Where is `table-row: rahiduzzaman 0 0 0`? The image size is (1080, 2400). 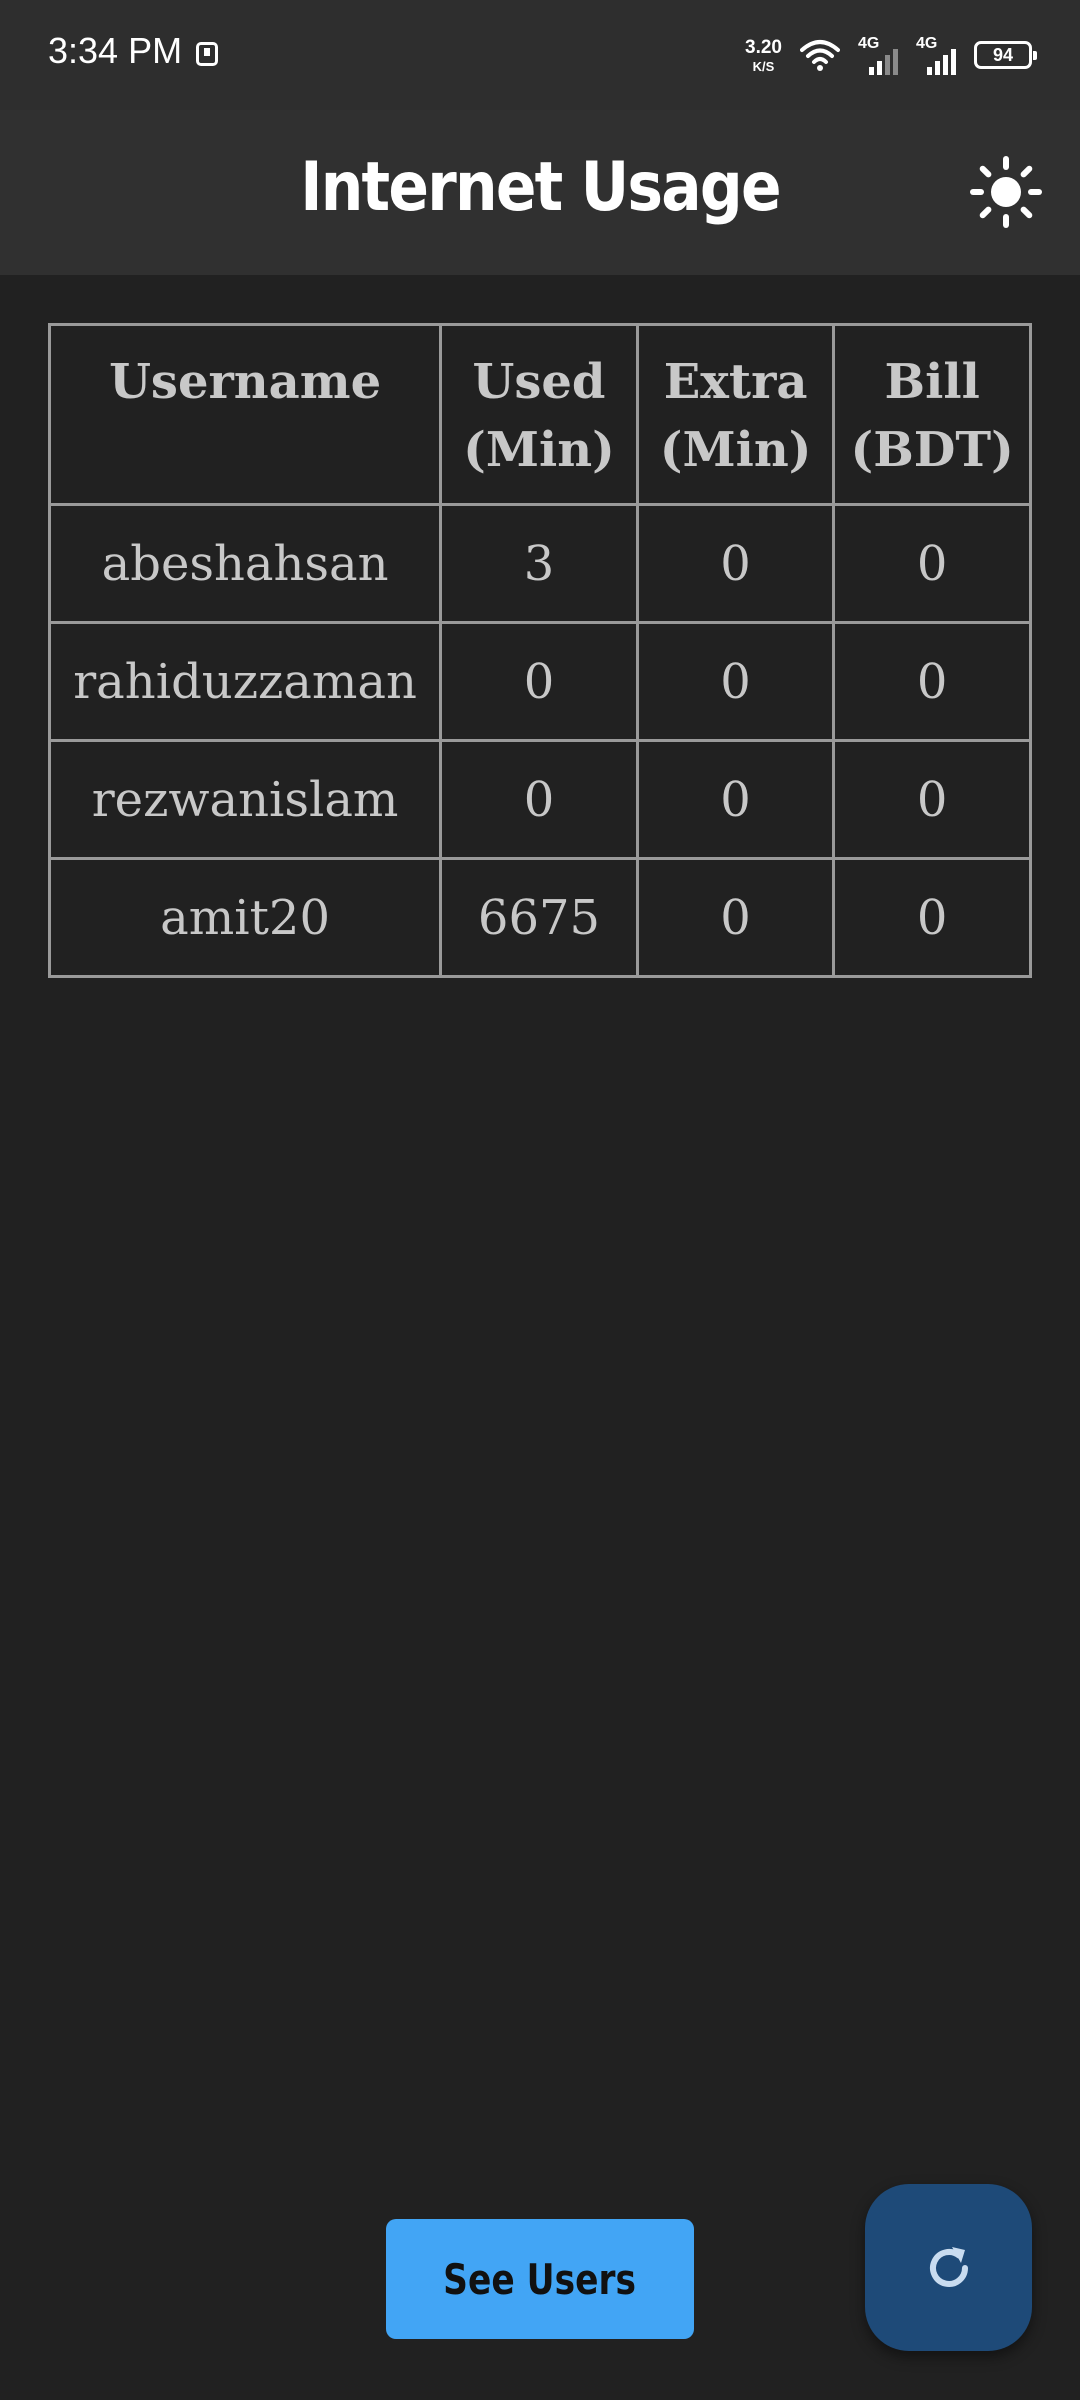 table-row: rahiduzzaman 0 0 0 is located at coordinates (539, 681).